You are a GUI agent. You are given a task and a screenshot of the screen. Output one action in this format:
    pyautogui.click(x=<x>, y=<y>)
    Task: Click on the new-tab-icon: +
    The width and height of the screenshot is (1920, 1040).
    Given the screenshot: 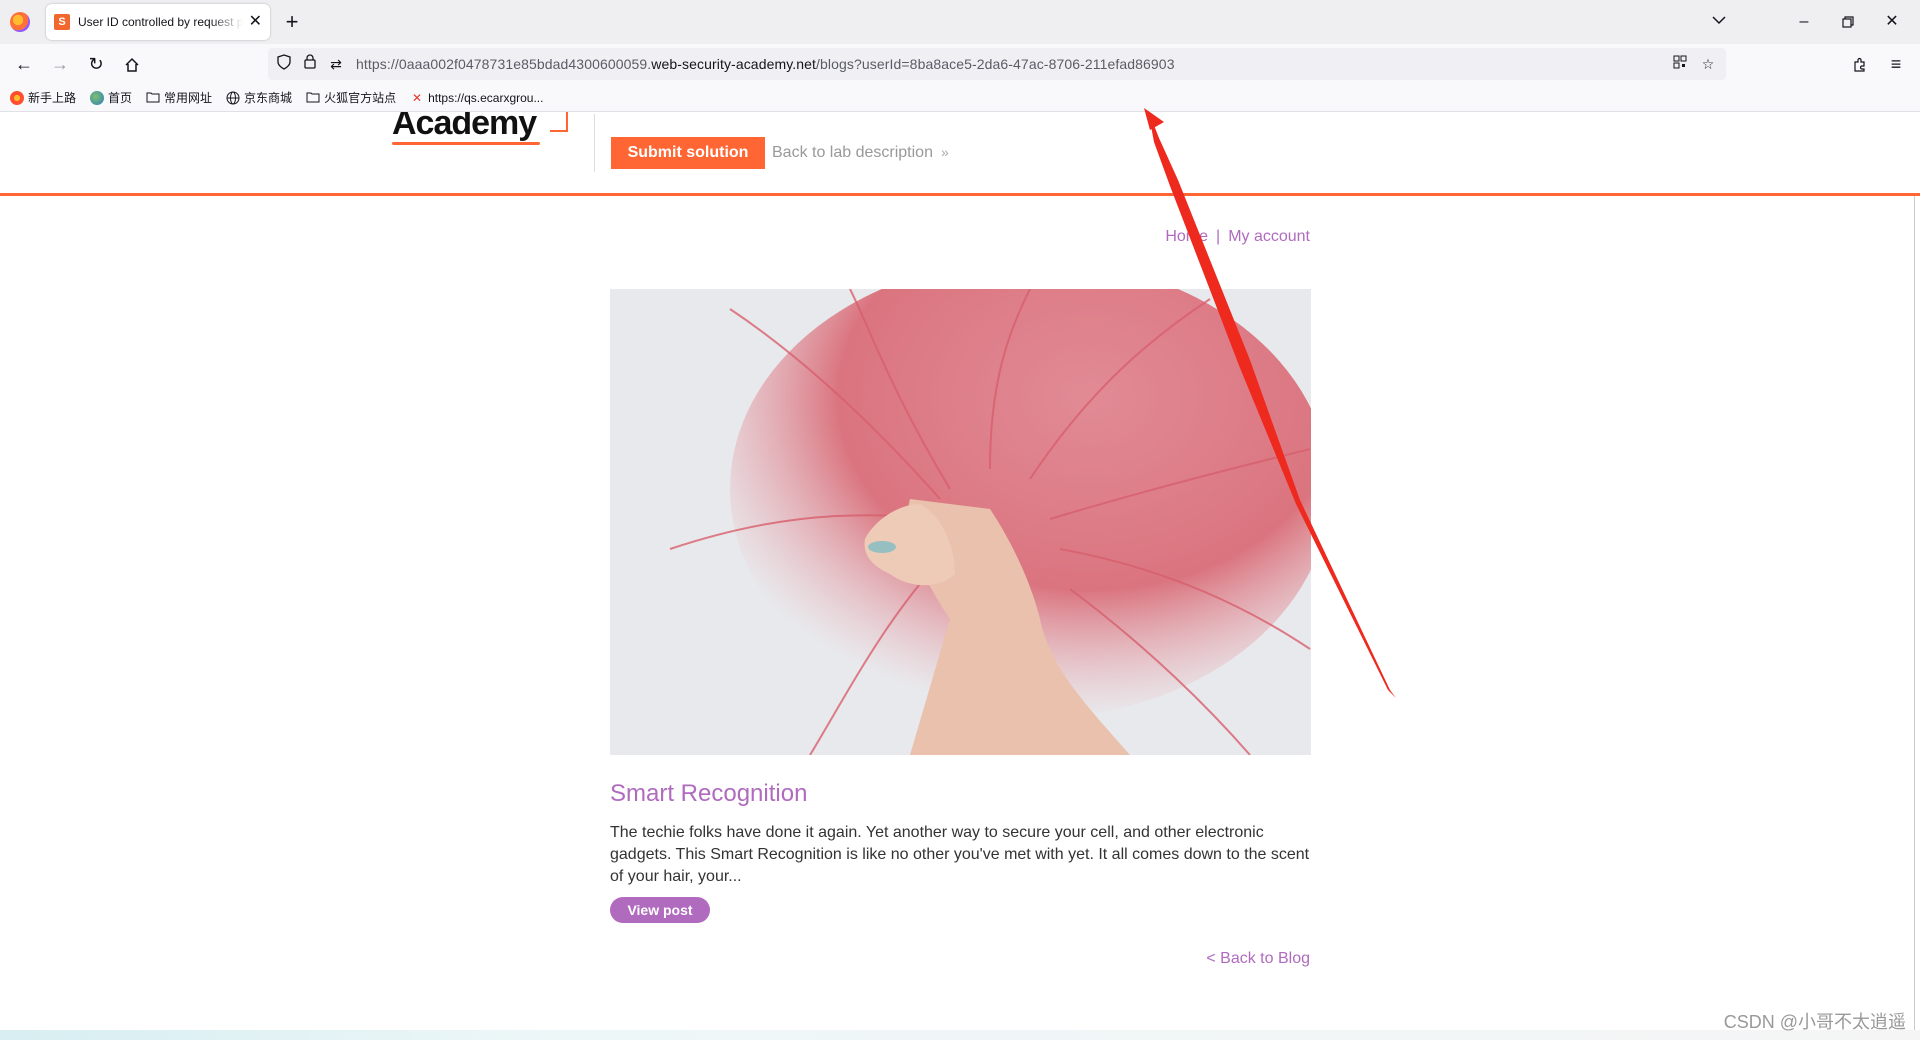 What is the action you would take?
    pyautogui.click(x=292, y=22)
    